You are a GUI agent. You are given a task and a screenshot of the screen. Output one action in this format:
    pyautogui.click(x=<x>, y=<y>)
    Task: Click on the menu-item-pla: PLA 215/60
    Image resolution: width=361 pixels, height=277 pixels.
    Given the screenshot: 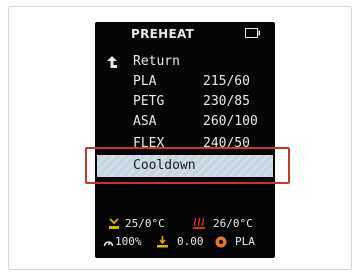 What is the action you would take?
    pyautogui.click(x=185, y=82)
    